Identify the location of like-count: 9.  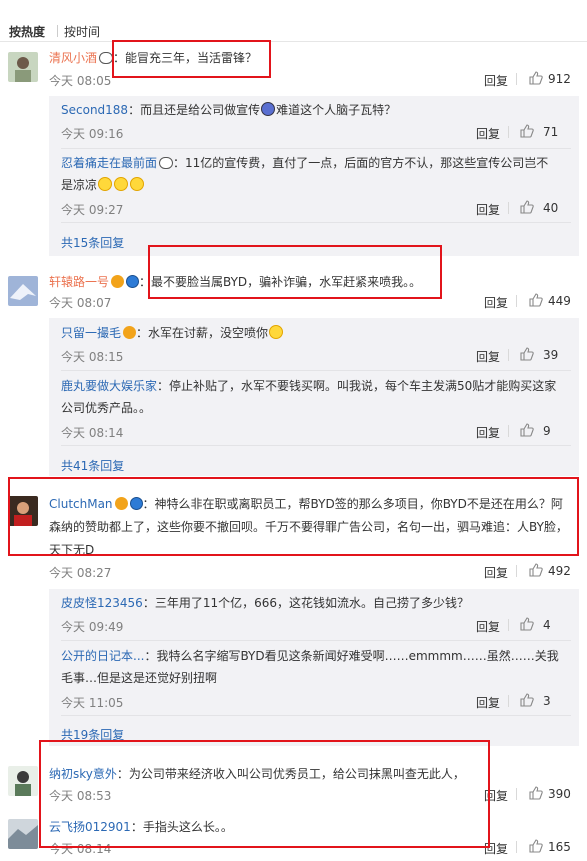
(547, 431).